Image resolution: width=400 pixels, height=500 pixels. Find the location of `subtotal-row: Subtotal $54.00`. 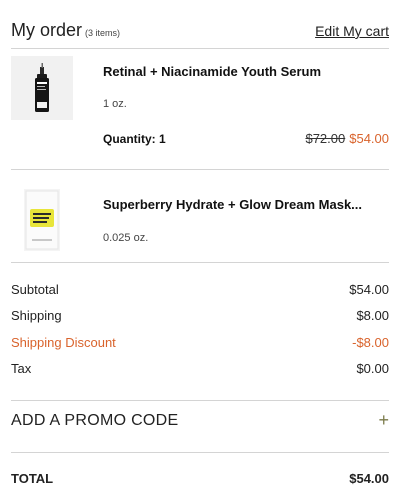

subtotal-row: Subtotal $54.00 is located at coordinates (200, 291).